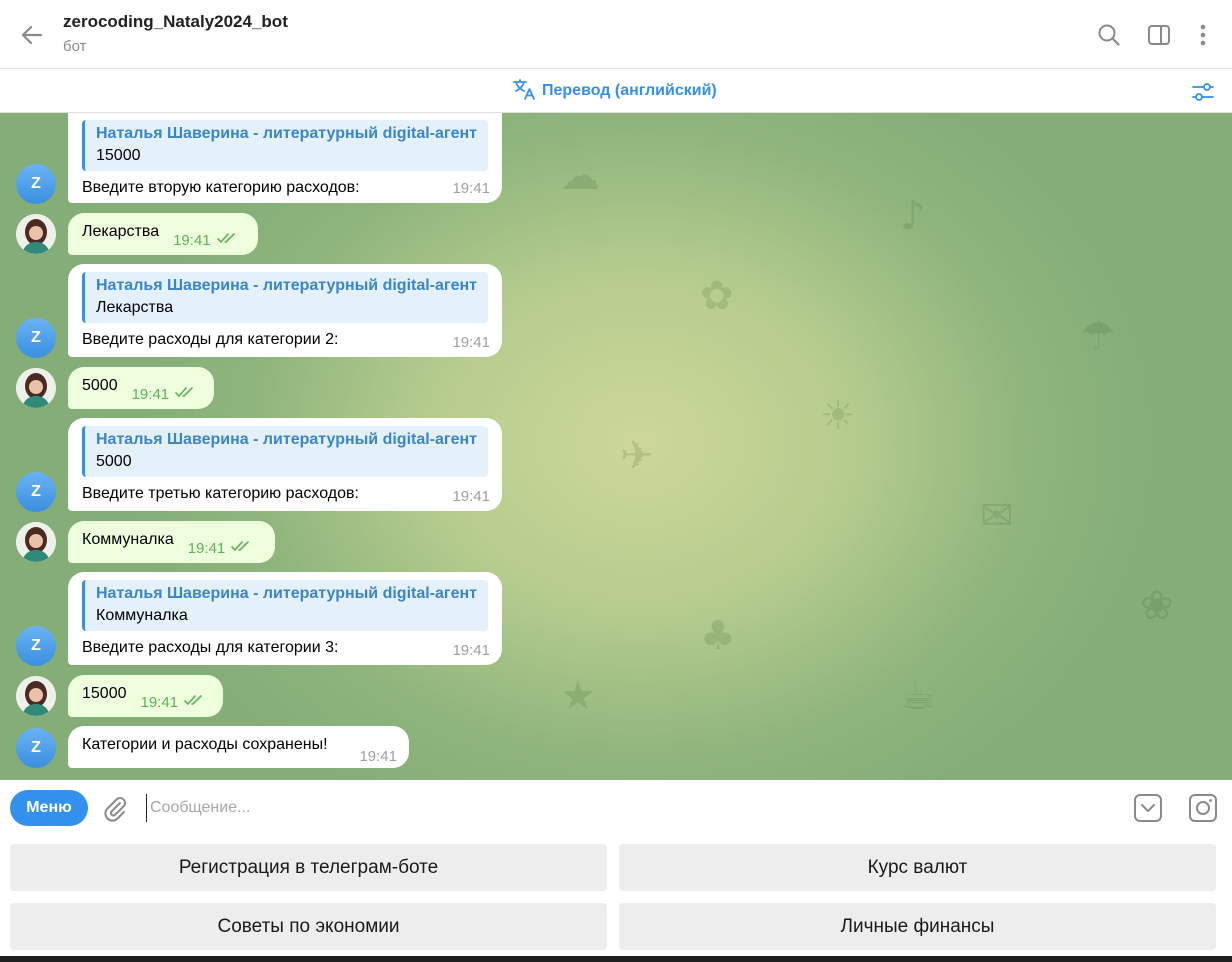 The image size is (1232, 962). What do you see at coordinates (525, 91) in the screenshot?
I see `translate-icon` at bounding box center [525, 91].